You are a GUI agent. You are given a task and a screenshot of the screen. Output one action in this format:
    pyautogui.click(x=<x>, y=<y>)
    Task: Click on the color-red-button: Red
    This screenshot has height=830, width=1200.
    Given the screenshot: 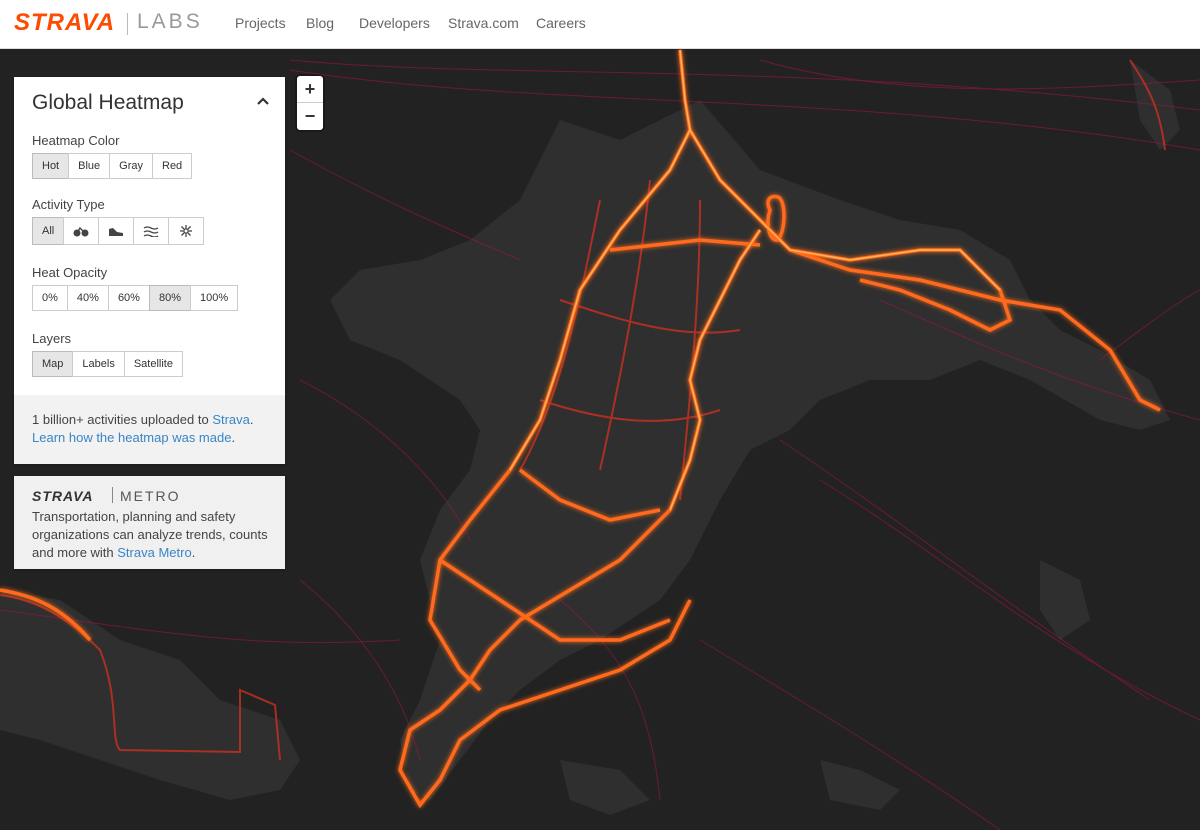 What is the action you would take?
    pyautogui.click(x=172, y=166)
    